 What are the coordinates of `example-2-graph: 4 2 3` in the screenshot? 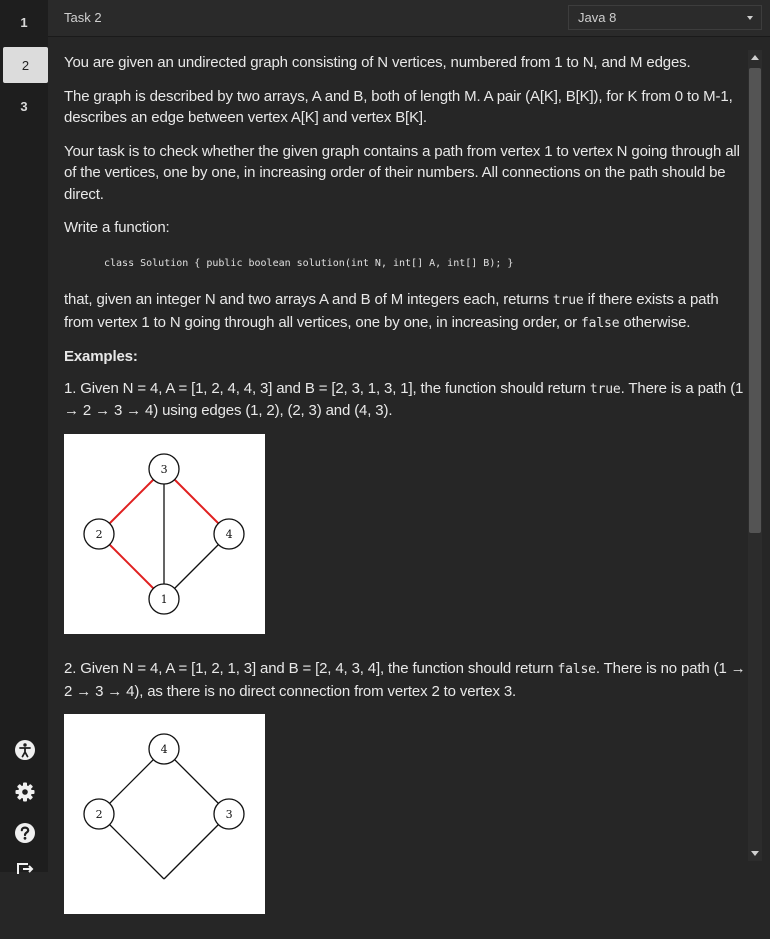 It's located at (164, 814).